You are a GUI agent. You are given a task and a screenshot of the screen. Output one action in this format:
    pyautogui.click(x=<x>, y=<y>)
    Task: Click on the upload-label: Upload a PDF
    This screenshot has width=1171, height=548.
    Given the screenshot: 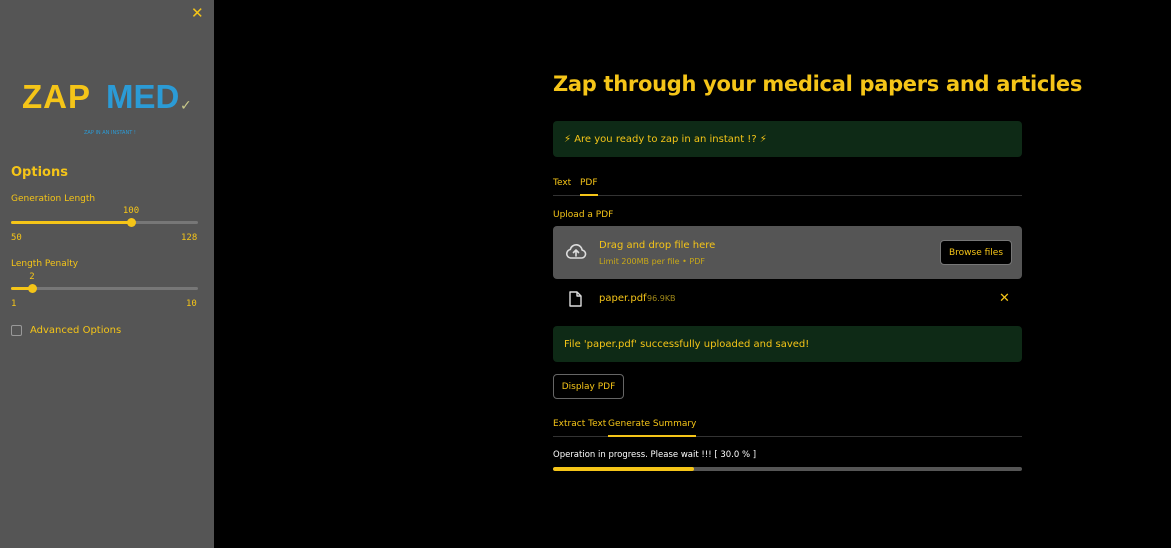 What is the action you would take?
    pyautogui.click(x=583, y=215)
    